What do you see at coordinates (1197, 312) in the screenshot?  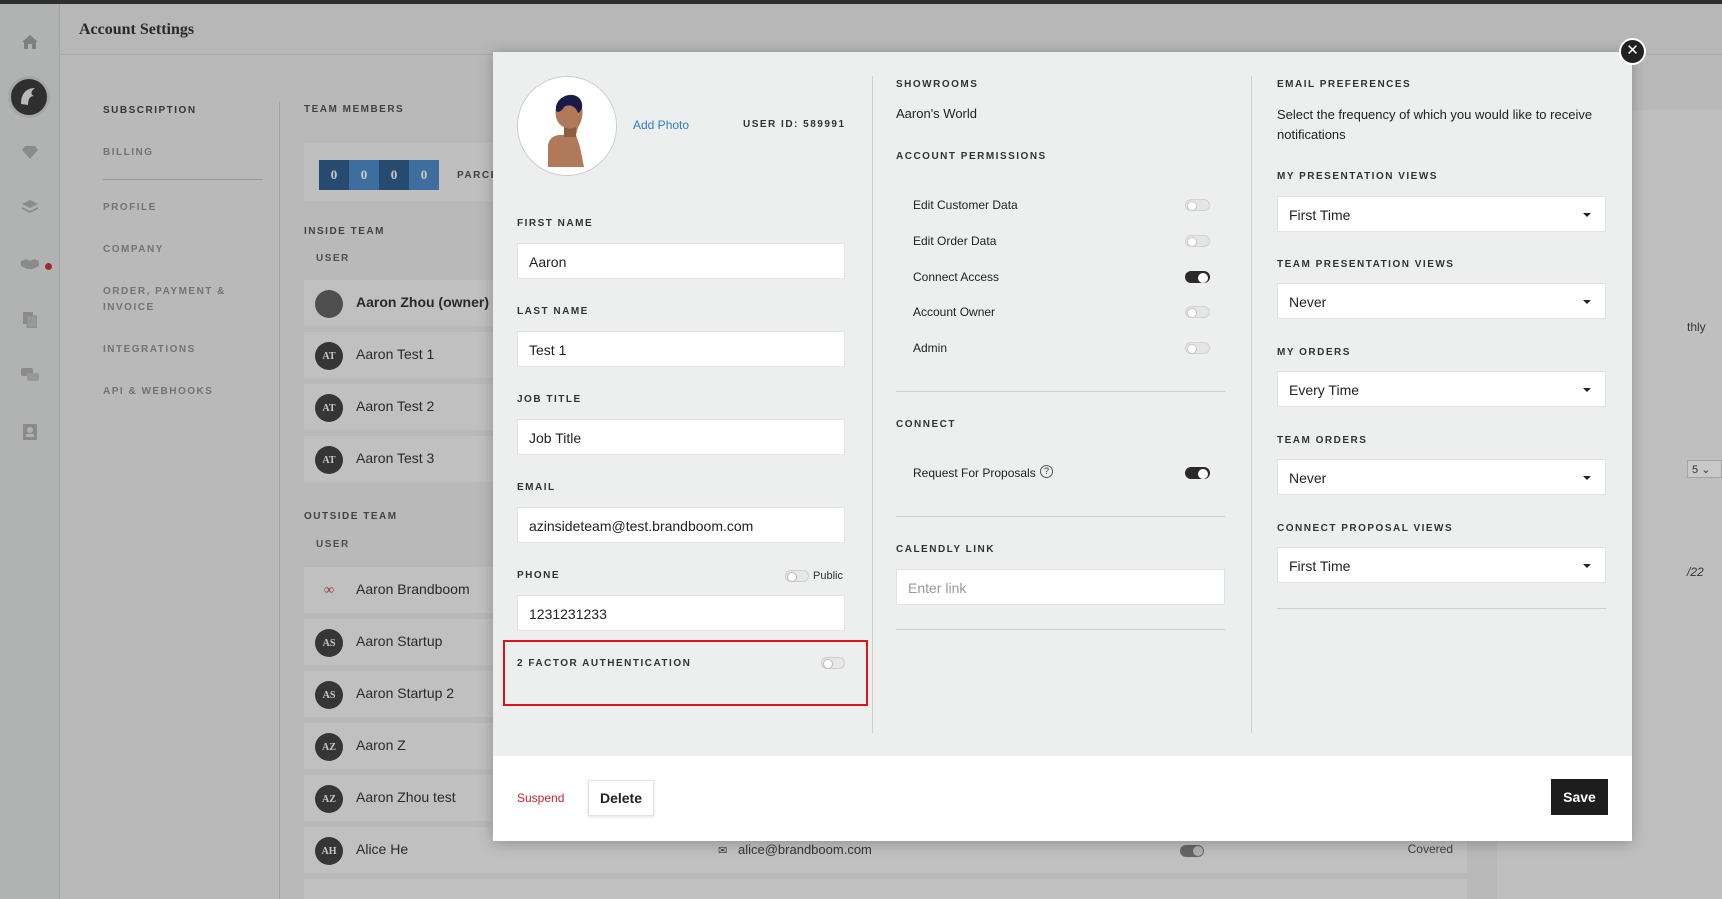 I see `account-owner-toggle` at bounding box center [1197, 312].